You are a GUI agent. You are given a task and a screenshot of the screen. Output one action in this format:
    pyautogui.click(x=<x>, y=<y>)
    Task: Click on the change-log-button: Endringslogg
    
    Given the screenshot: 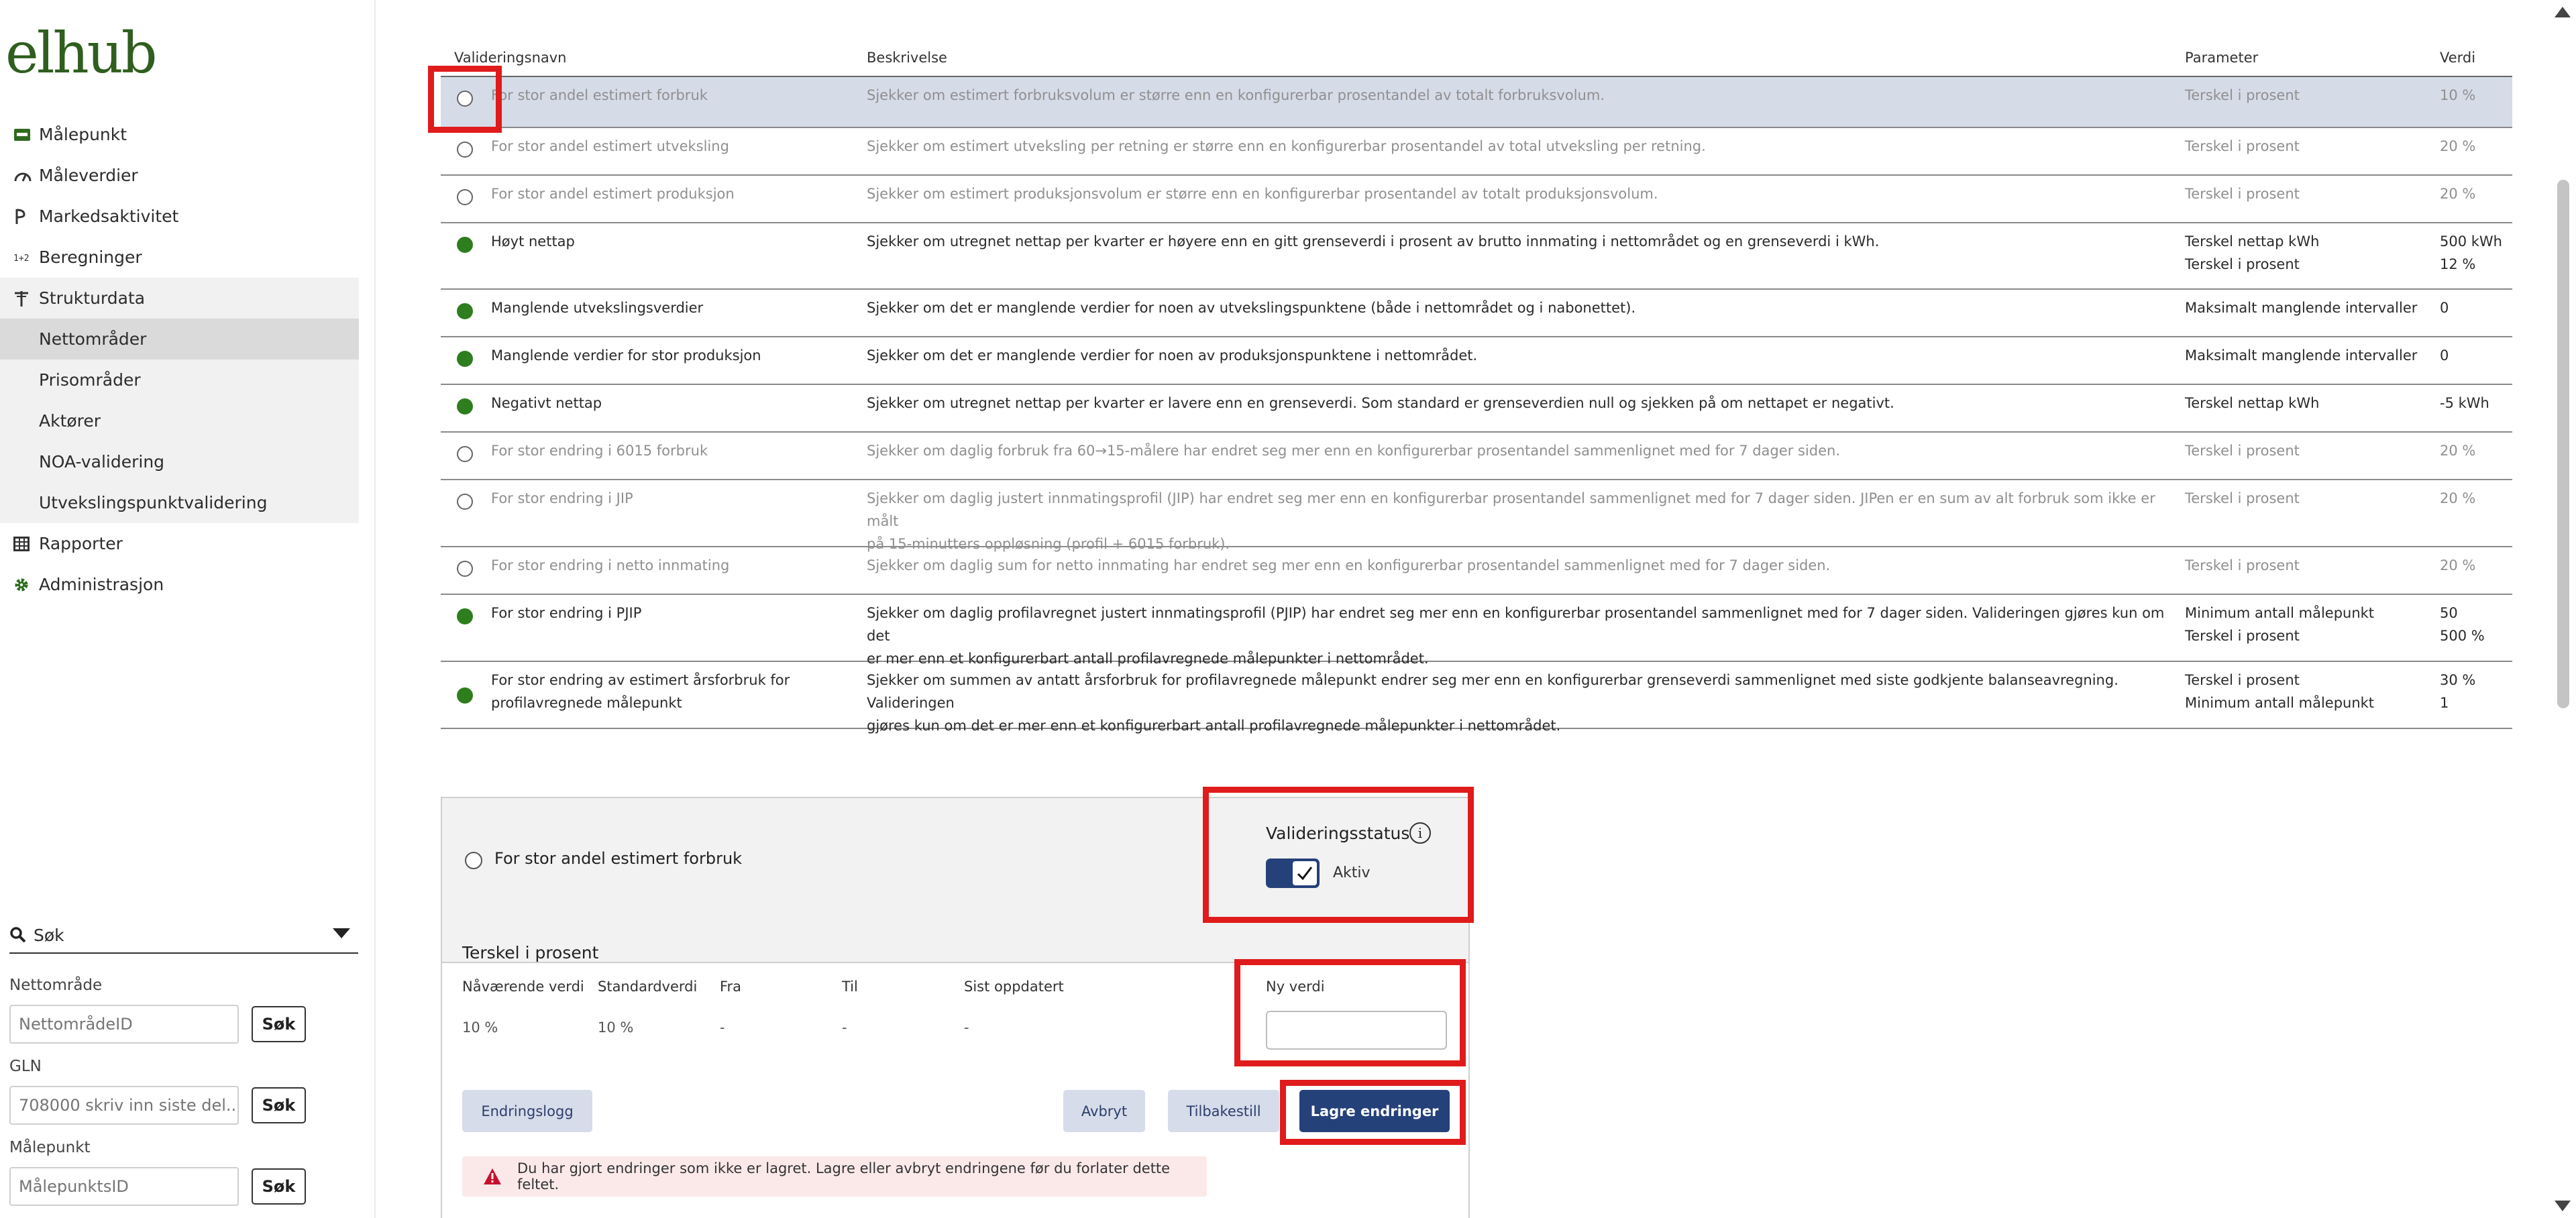 What is the action you would take?
    pyautogui.click(x=527, y=1111)
    